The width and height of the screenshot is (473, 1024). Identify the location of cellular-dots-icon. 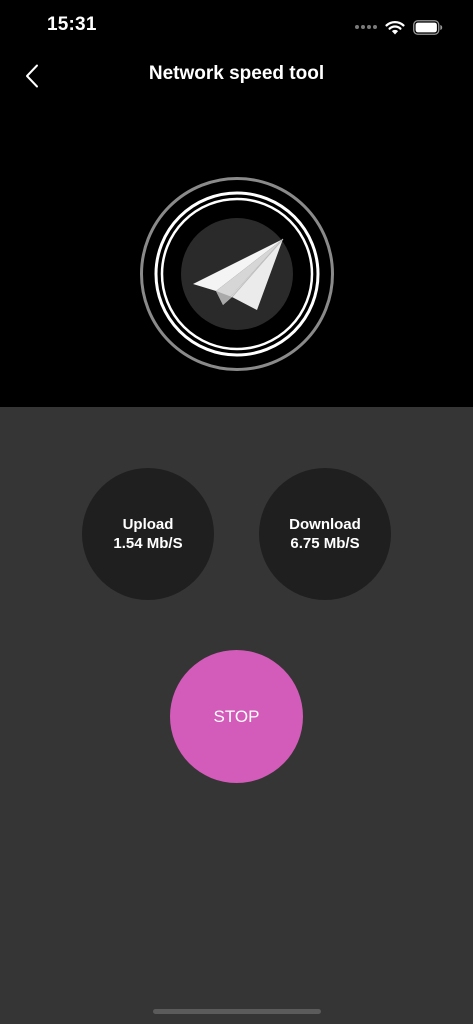
(366, 27).